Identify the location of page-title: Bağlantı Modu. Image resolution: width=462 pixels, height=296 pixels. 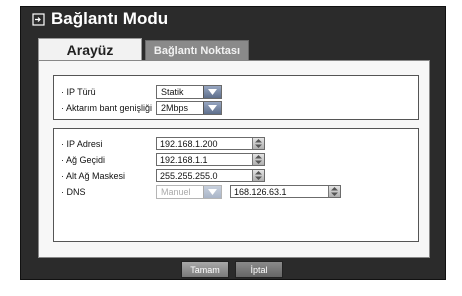
(110, 18).